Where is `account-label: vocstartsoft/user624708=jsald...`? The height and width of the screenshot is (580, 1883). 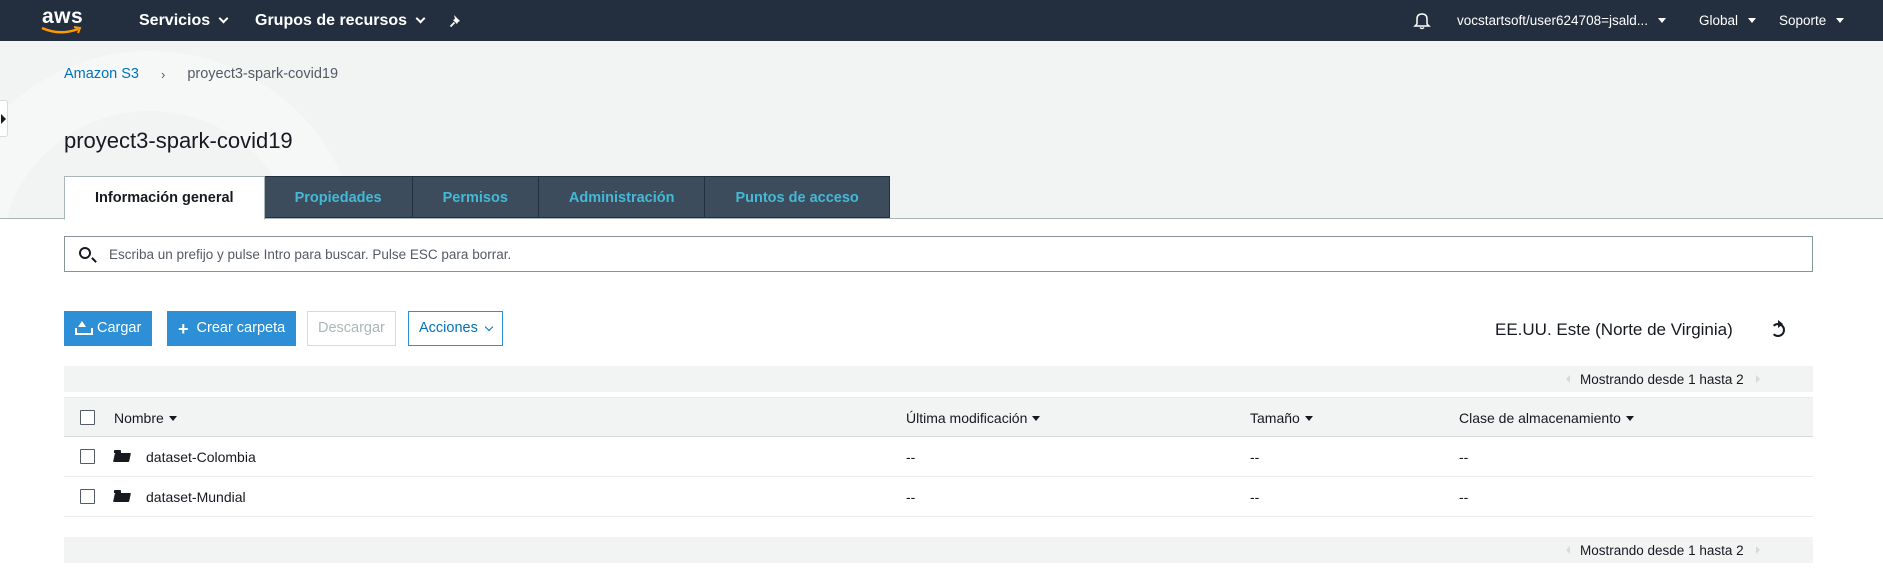
account-label: vocstartsoft/user624708=jsald... is located at coordinates (1552, 20).